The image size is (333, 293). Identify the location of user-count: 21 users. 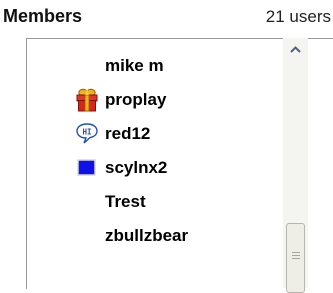
(298, 16).